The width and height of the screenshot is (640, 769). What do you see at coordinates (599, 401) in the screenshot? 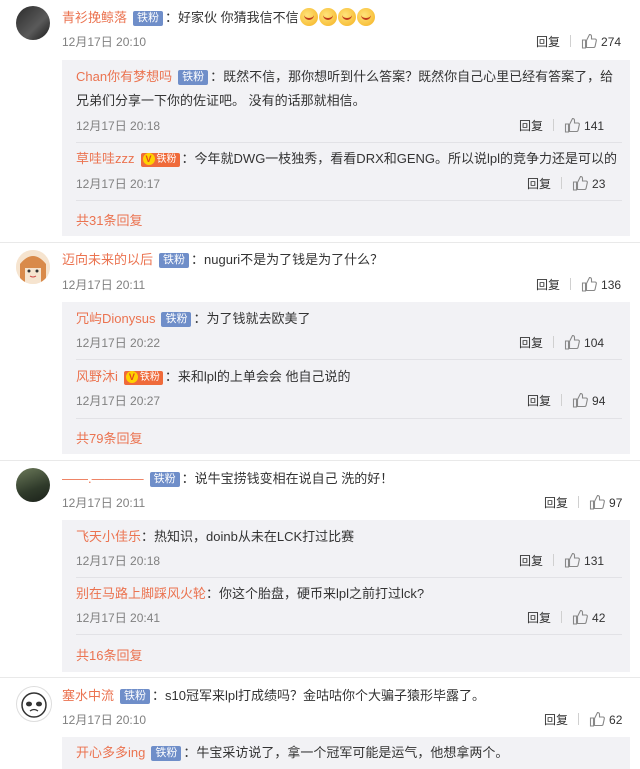
I see `like-count: 94` at bounding box center [599, 401].